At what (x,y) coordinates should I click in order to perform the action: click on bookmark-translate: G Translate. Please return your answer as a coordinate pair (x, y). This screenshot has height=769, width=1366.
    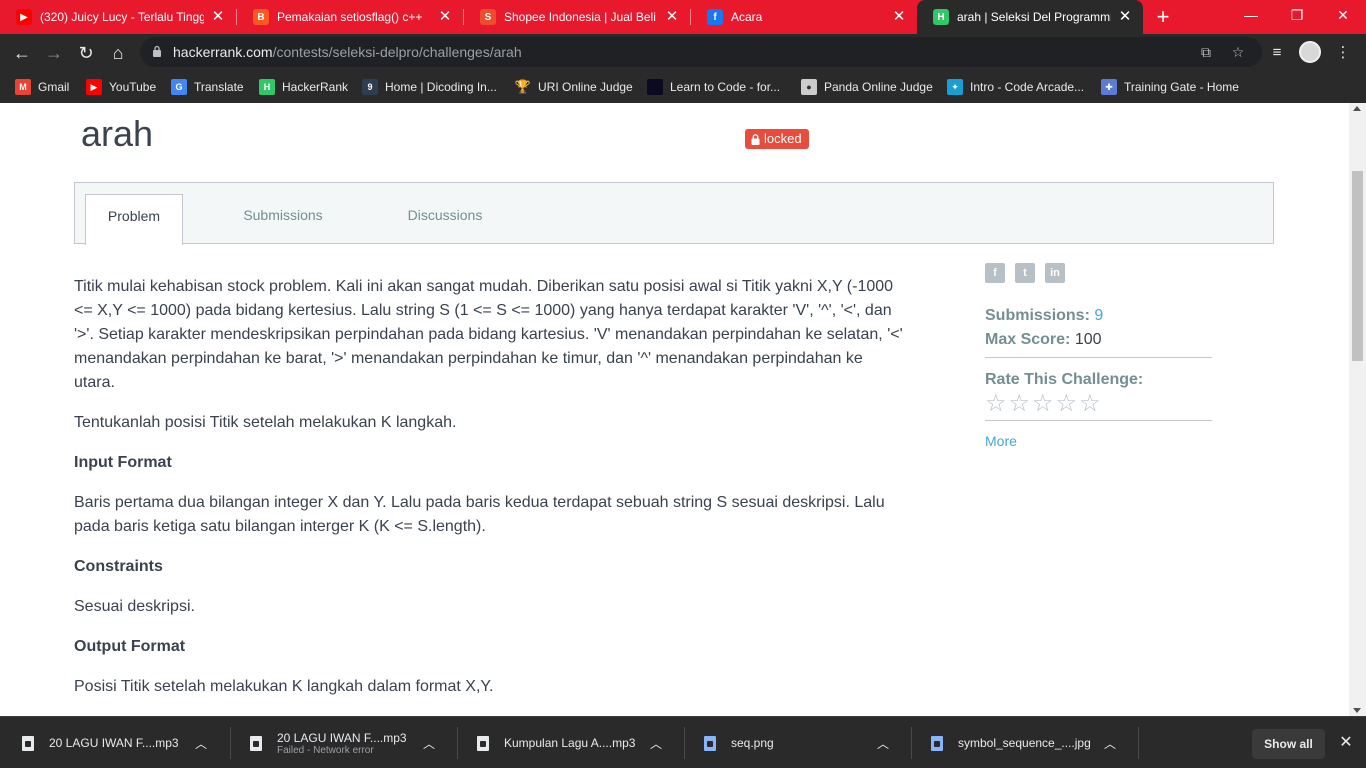
    Looking at the image, I should click on (207, 87).